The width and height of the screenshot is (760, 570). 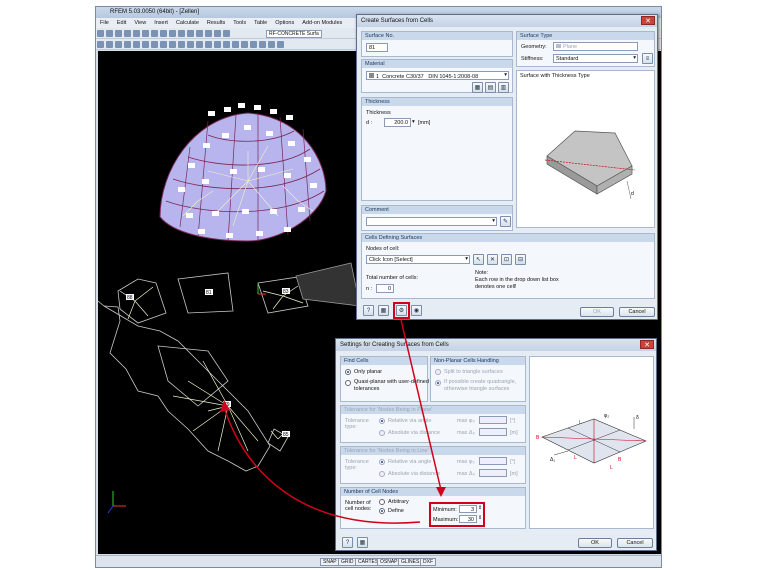 I want to click on view-button: ◉, so click(x=416, y=310).